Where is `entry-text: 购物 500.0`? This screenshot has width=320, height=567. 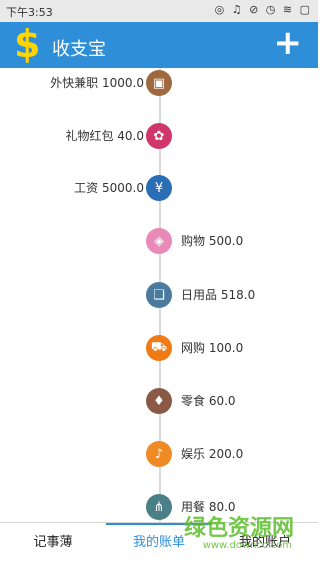 entry-text: 购物 500.0 is located at coordinates (212, 240).